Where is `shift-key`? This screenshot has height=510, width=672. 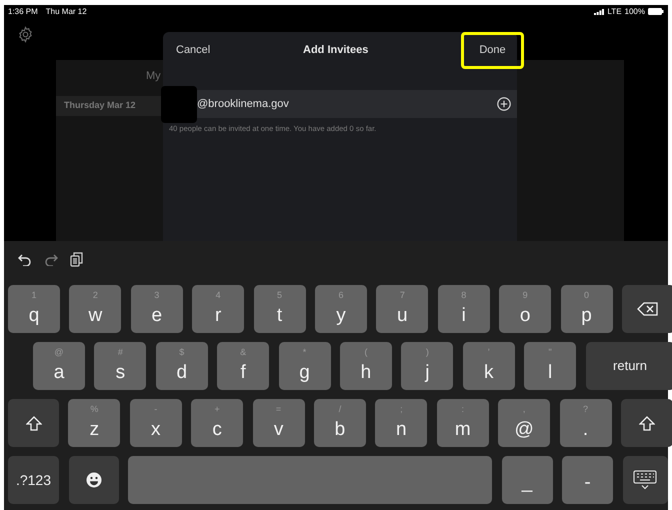 shift-key is located at coordinates (646, 423).